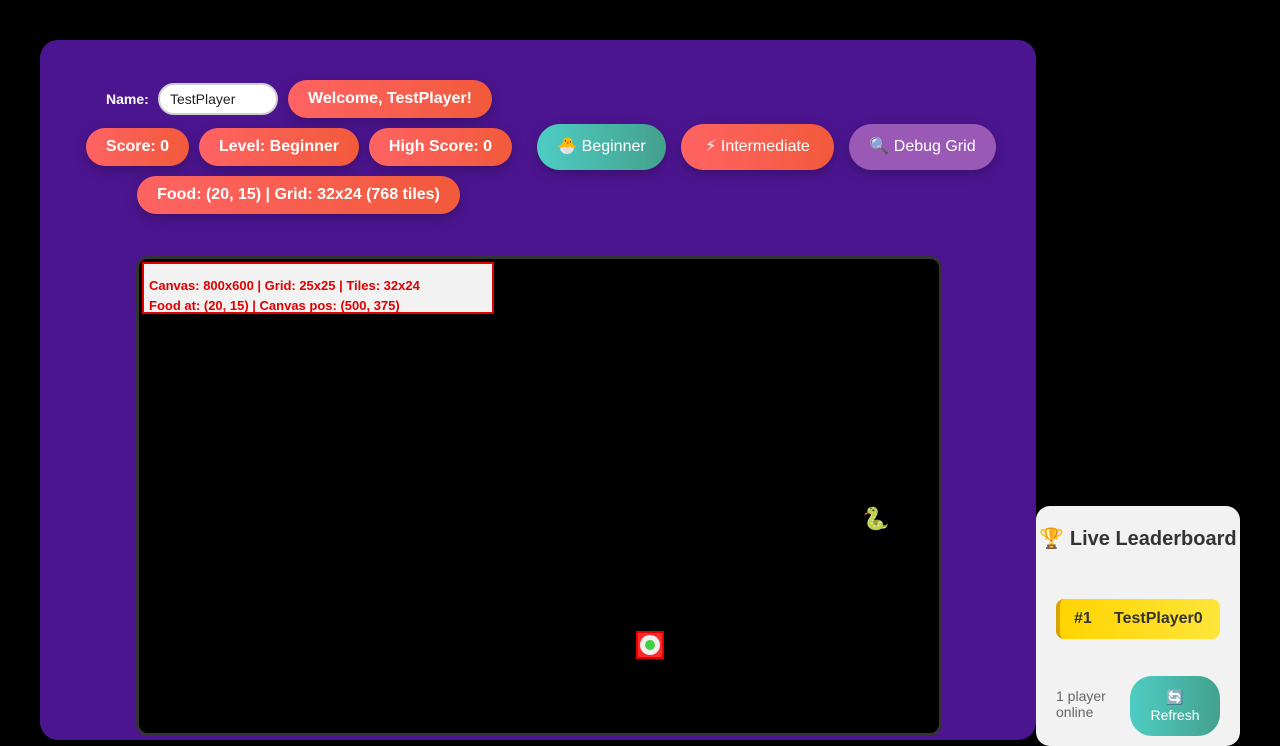  I want to click on intermediate-label: Intermediate, so click(765, 146).